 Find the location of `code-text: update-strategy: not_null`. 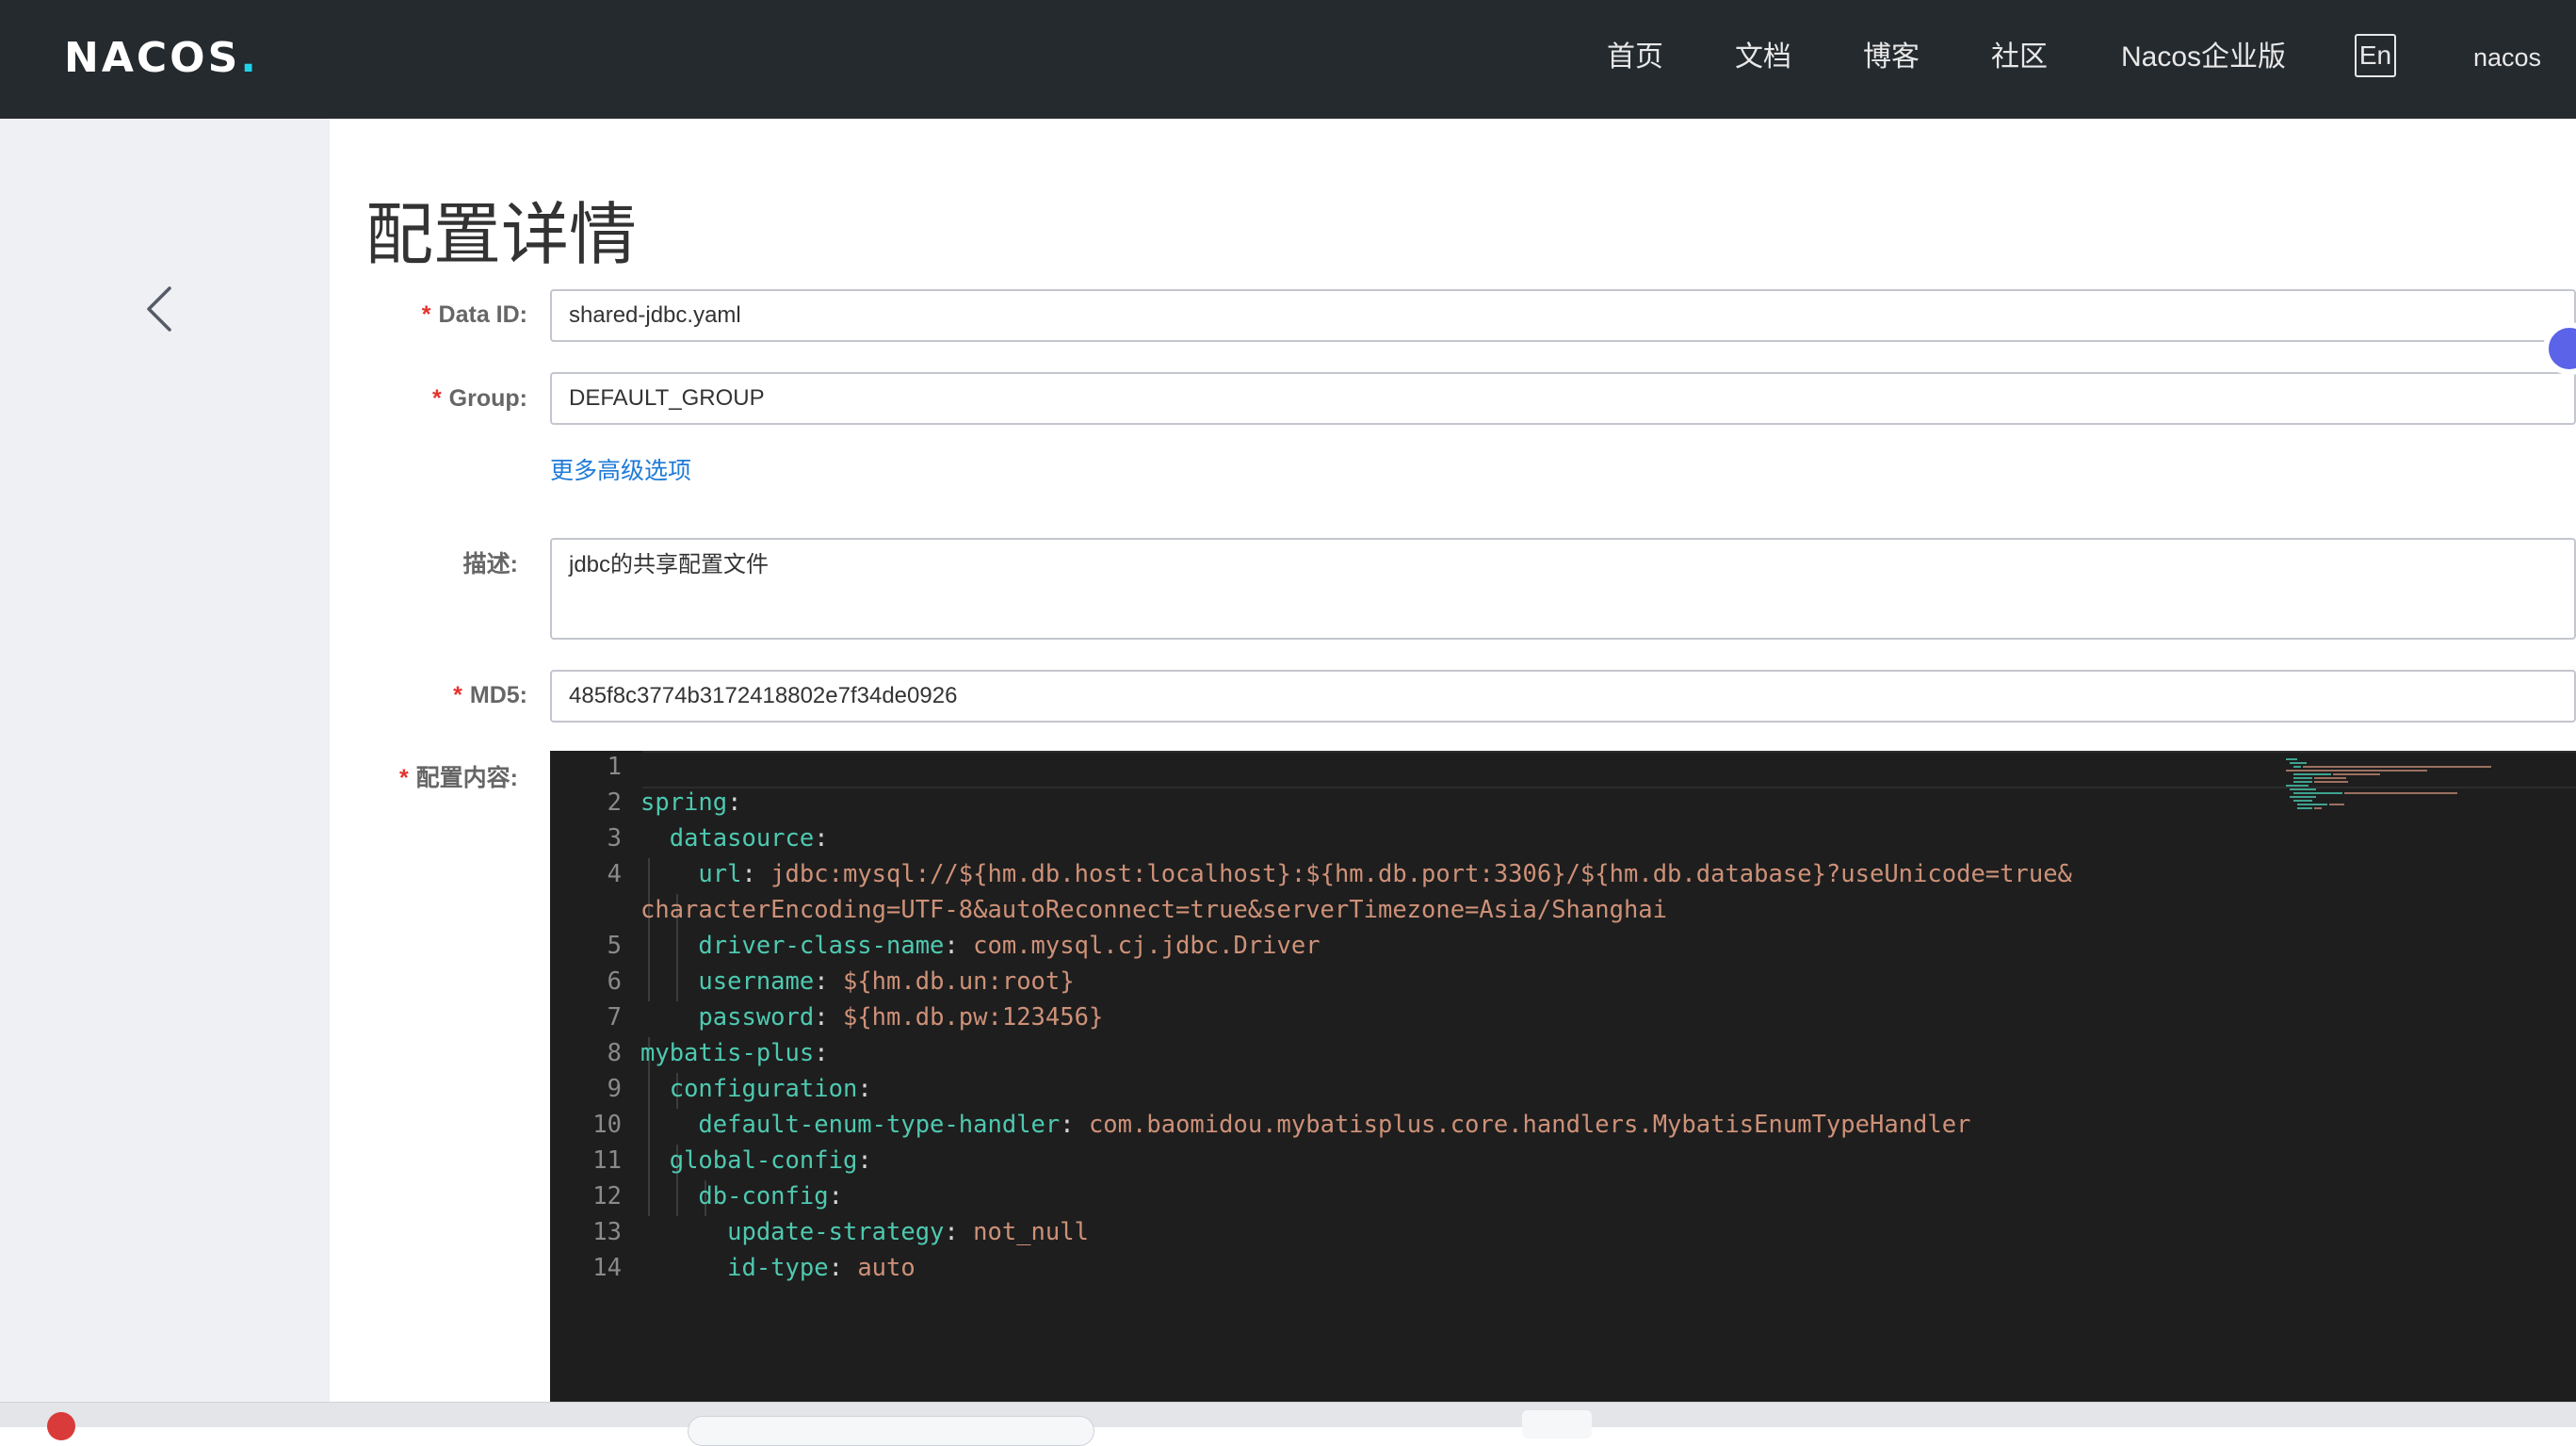

code-text: update-strategy: not_null is located at coordinates (864, 1232).